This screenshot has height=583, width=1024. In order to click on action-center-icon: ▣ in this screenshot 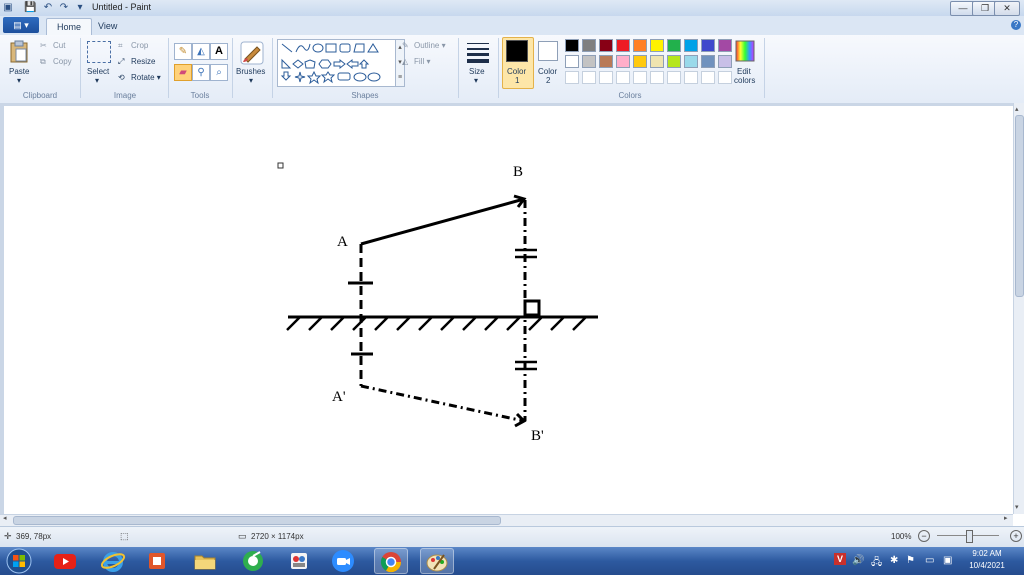, I will do `click(947, 560)`.